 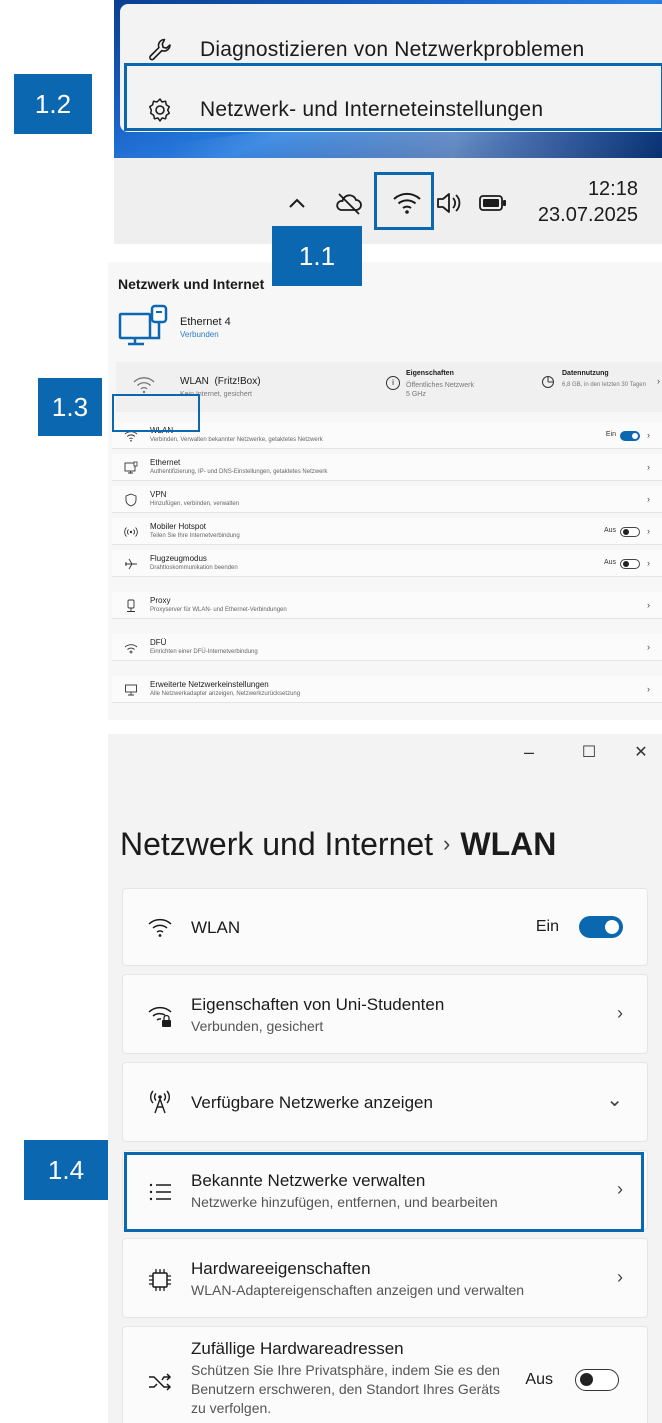 I want to click on menu-item-label: Diagnostizieren von Netzwerkproblemen, so click(x=392, y=49).